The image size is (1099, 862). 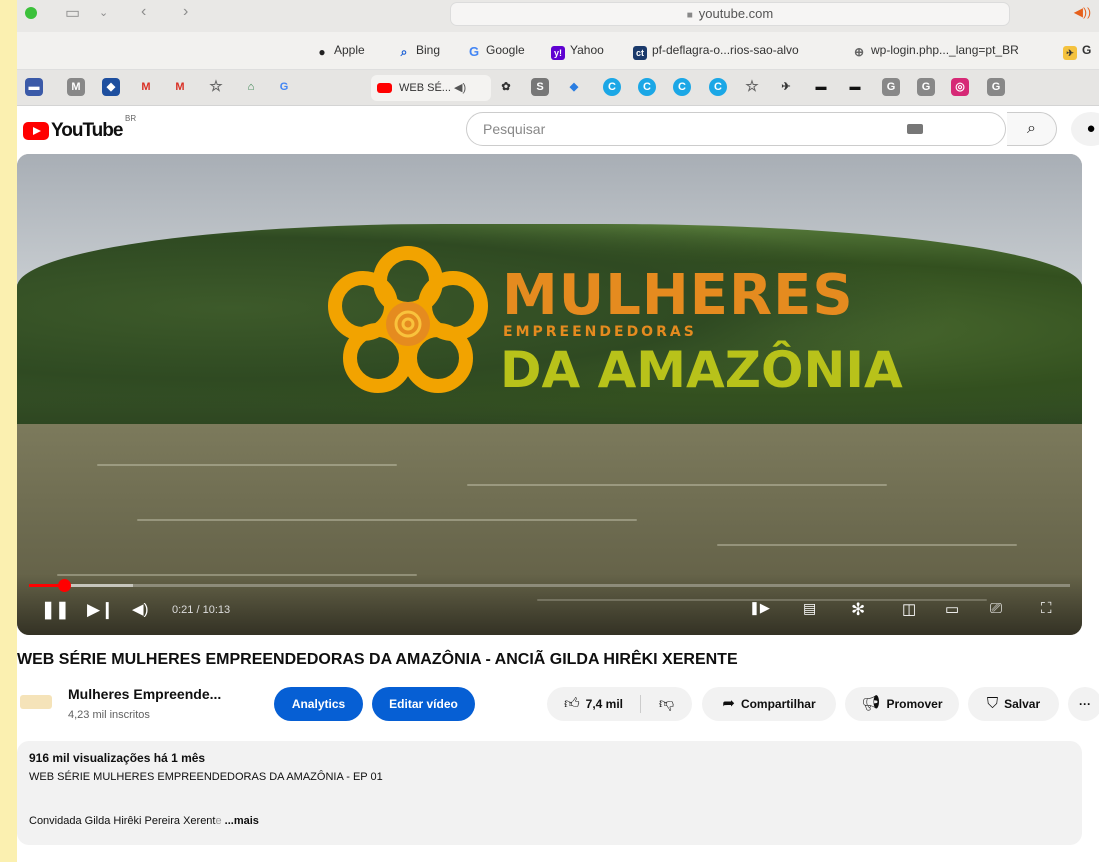 What do you see at coordinates (36, 131) in the screenshot?
I see `youtube-play-icon` at bounding box center [36, 131].